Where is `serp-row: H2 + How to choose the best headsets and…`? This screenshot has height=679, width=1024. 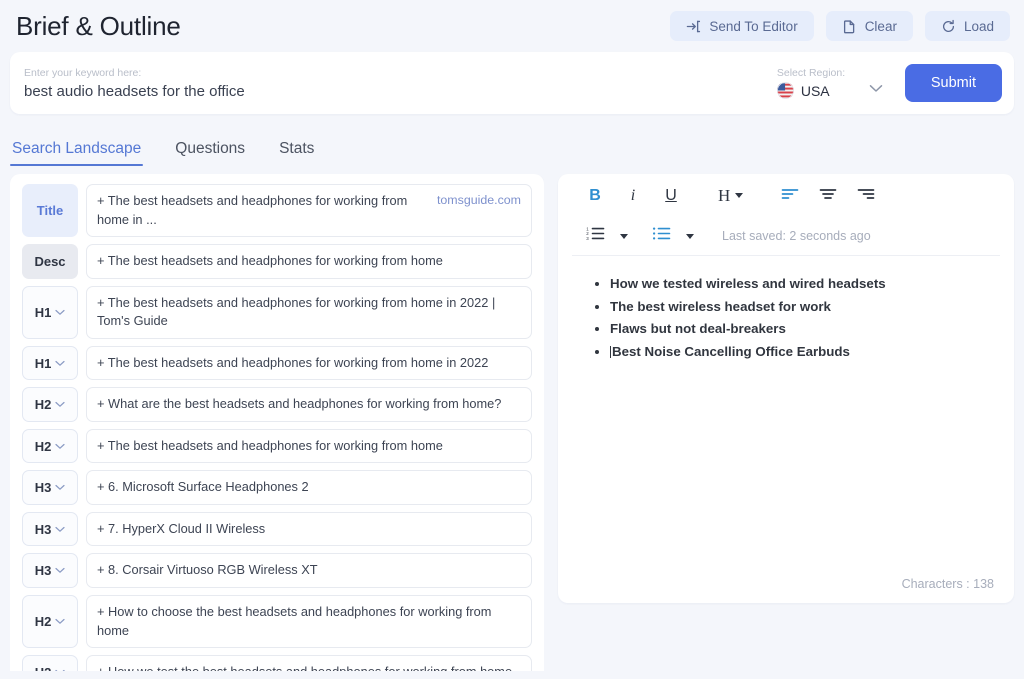 serp-row: H2 + How to choose the best headsets and… is located at coordinates (277, 622).